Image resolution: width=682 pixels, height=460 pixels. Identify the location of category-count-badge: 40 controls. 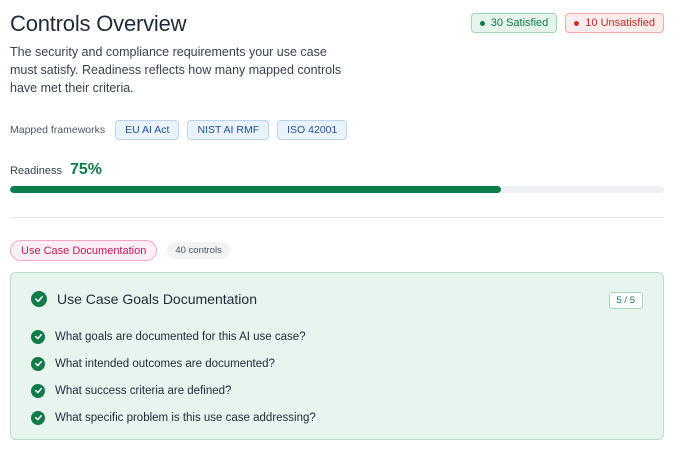
(198, 250).